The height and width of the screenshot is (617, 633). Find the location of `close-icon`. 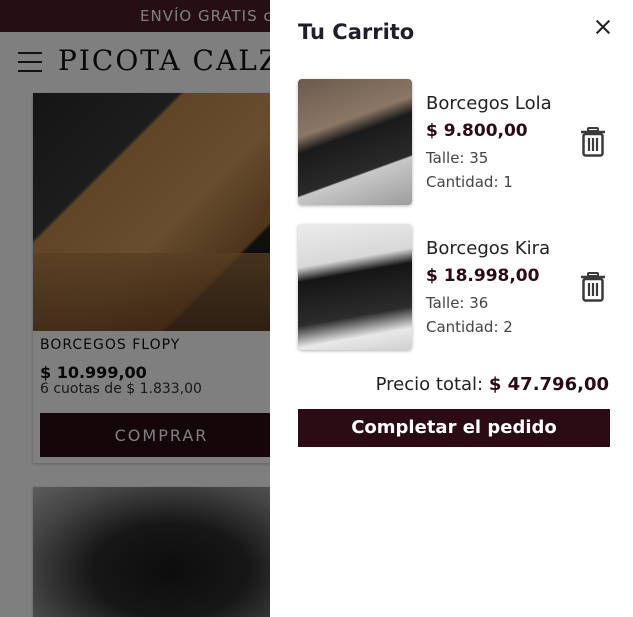

close-icon is located at coordinates (603, 27).